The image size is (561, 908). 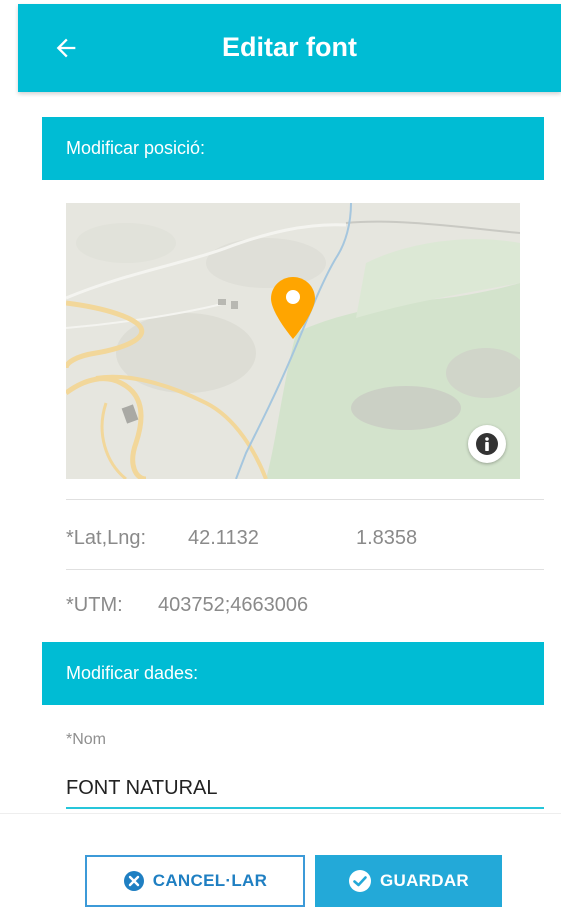 What do you see at coordinates (293, 148) in the screenshot?
I see `position-section-header: Modificar posició:` at bounding box center [293, 148].